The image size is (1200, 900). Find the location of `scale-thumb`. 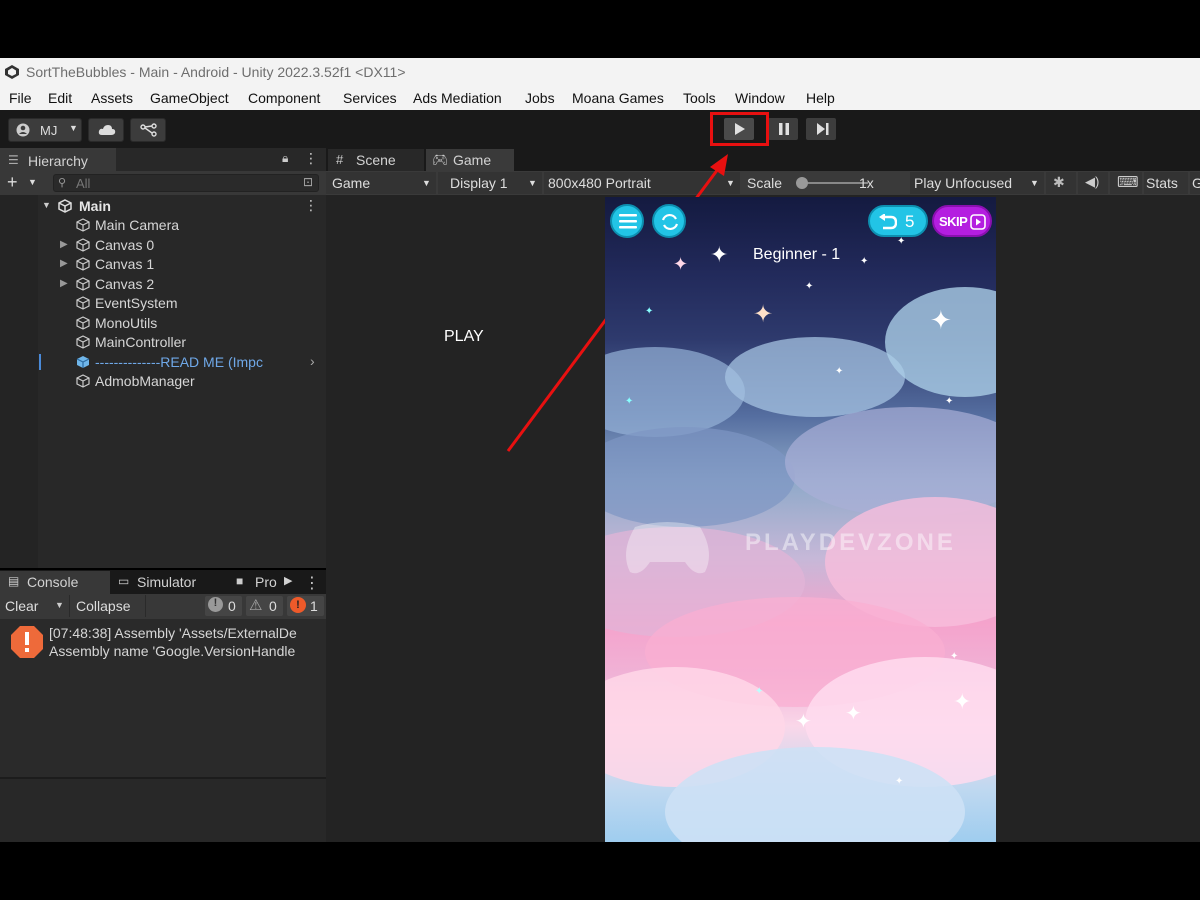

scale-thumb is located at coordinates (802, 183).